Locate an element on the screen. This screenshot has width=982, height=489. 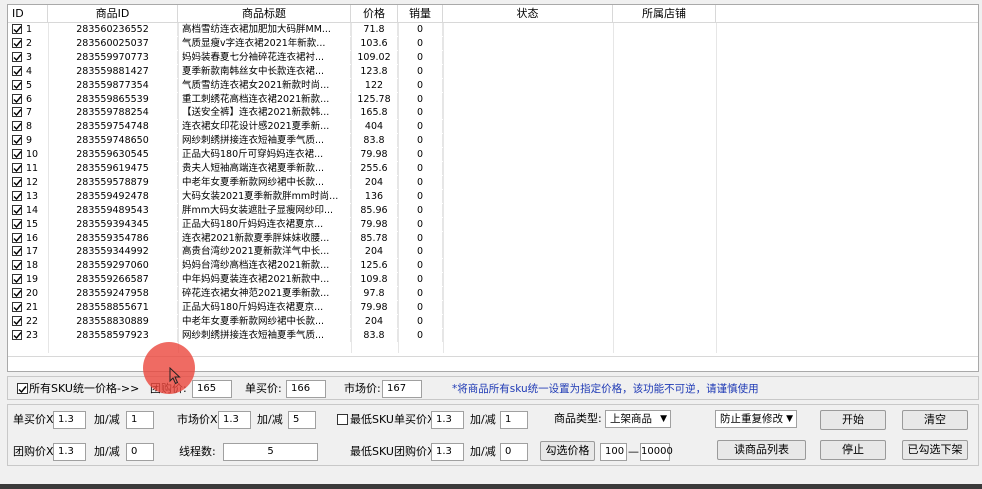
table-row: 2 283560025037 气质显瘦v字连衣裙2021年新款... 103.6 0 is located at coordinates (493, 43).